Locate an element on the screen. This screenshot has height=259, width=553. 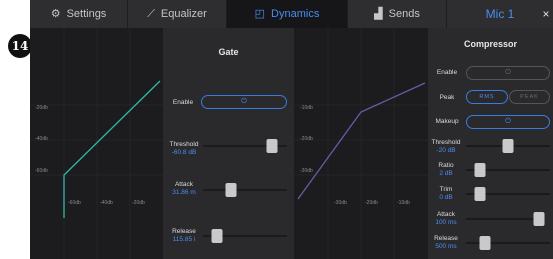
gate-y-label: -40db is located at coordinates (41, 139).